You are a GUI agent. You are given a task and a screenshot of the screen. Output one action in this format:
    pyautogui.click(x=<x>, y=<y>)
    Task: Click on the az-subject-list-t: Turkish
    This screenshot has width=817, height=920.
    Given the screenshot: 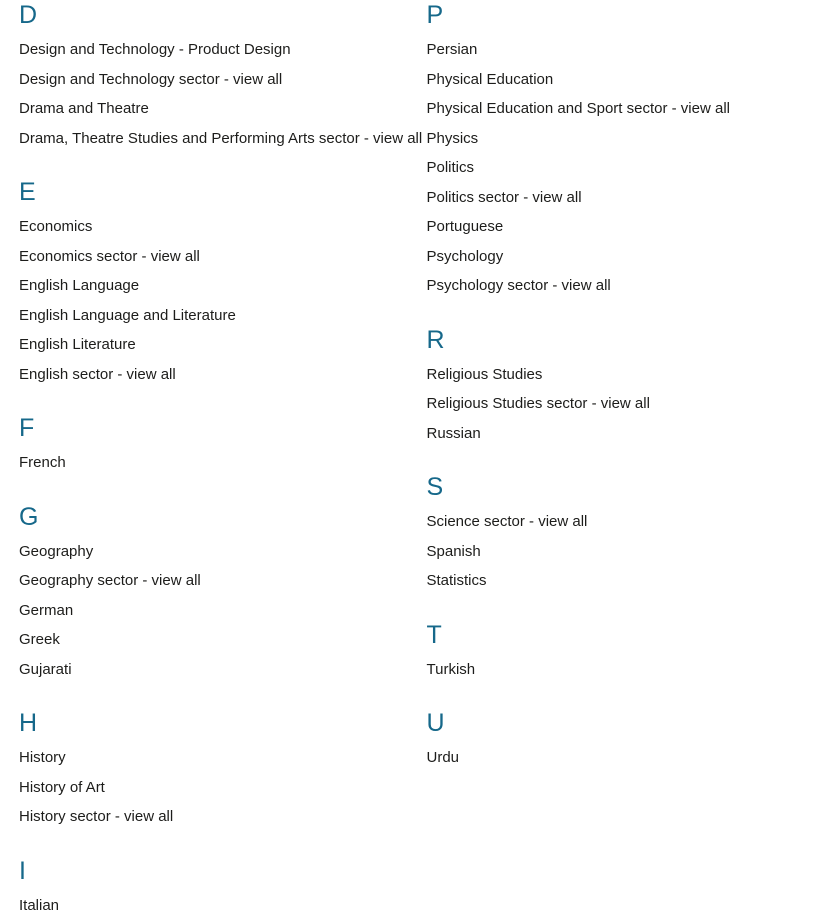 What is the action you would take?
    pyautogui.click(x=617, y=670)
    